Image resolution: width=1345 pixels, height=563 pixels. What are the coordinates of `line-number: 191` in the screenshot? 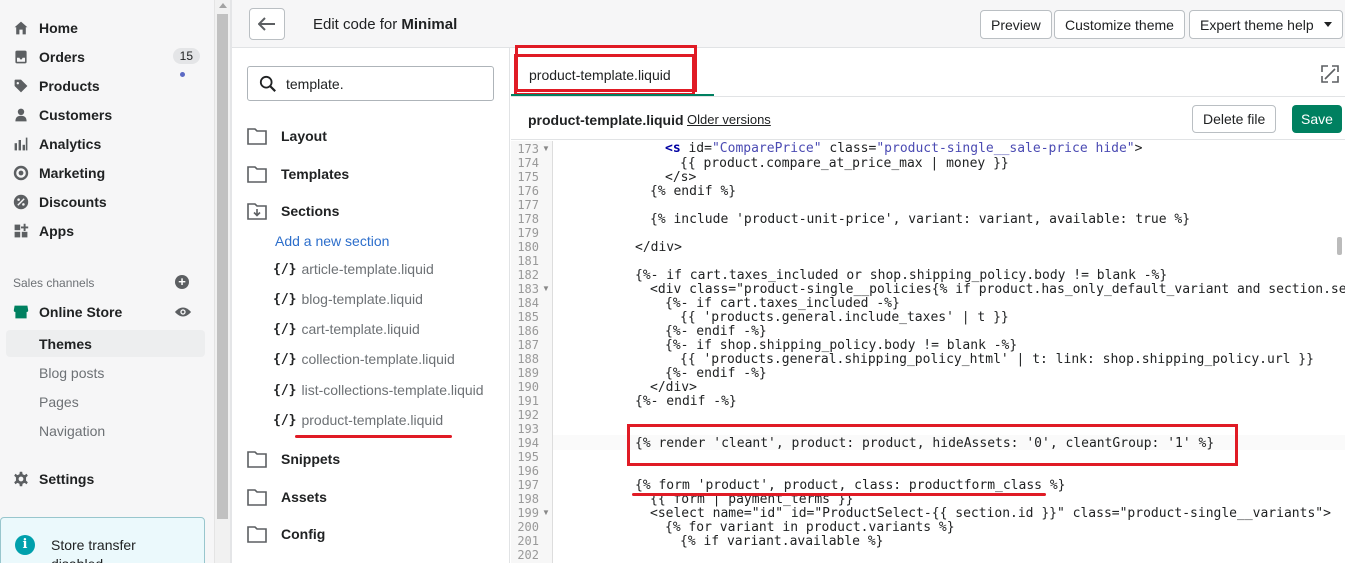 It's located at (528, 401).